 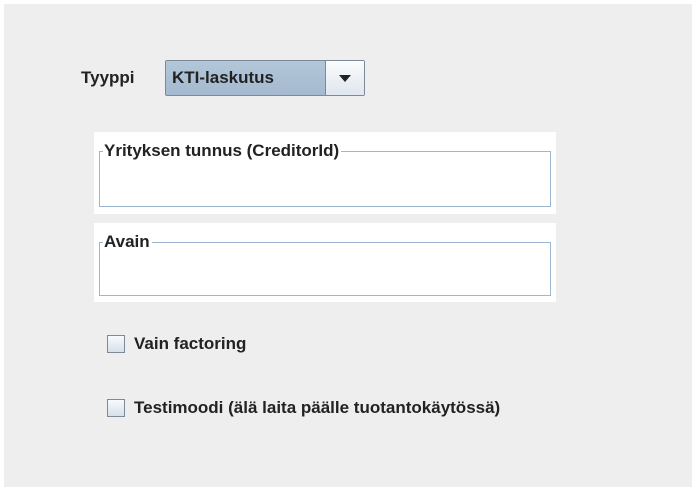 I want to click on key-panel: Avain, so click(x=325, y=262).